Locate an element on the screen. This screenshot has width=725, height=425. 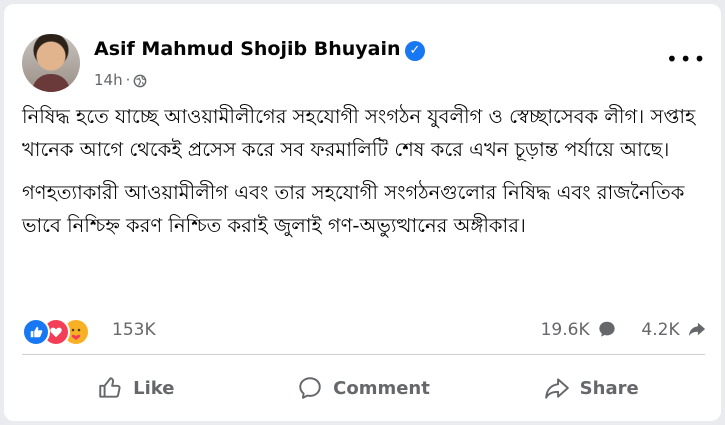
comment-button: Comment is located at coordinates (364, 388).